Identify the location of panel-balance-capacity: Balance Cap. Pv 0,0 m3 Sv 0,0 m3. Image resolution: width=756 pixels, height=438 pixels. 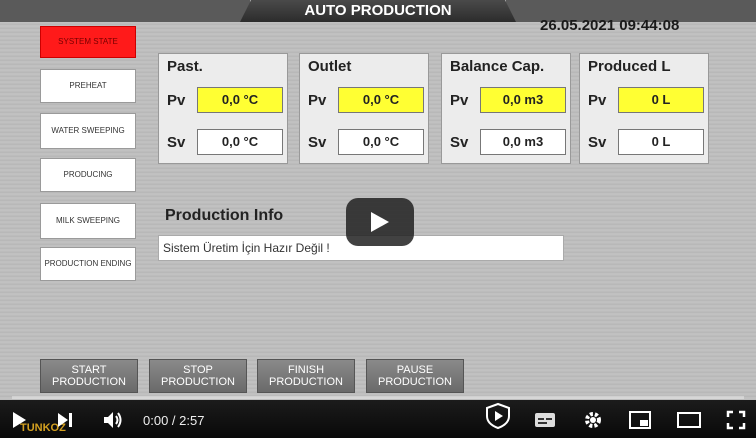
(506, 108).